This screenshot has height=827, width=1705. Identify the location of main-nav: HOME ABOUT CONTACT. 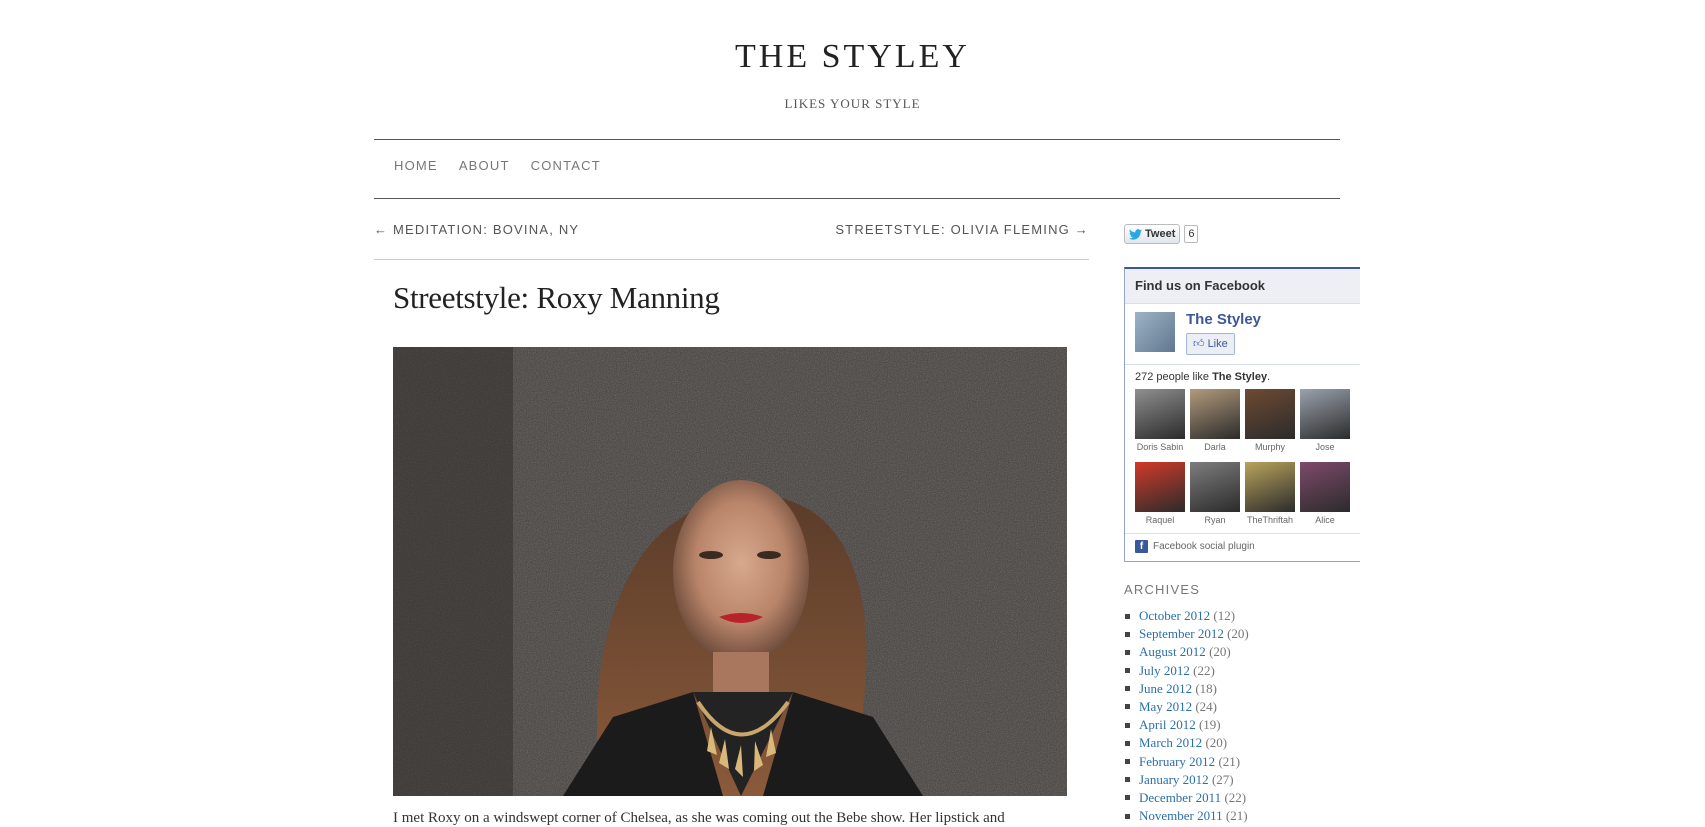
(497, 165).